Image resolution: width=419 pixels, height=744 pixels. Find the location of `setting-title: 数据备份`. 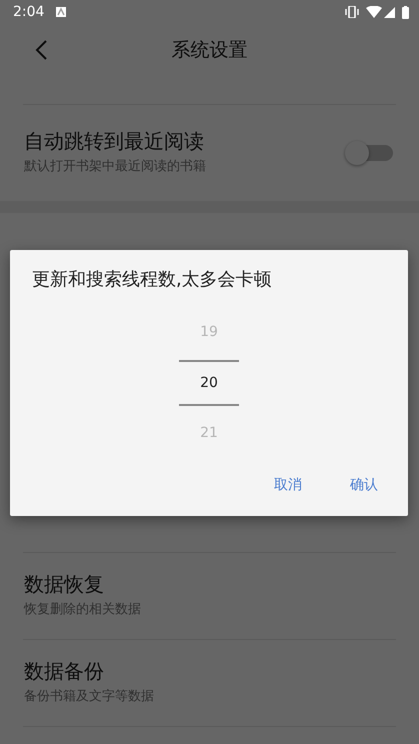

setting-title: 数据备份 is located at coordinates (64, 671).